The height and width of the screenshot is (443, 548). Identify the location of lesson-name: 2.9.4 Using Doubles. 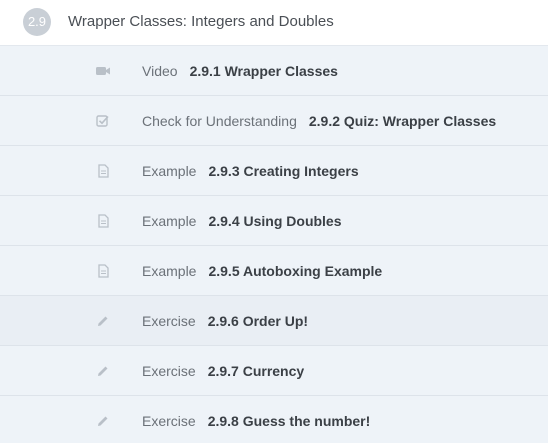
(274, 221).